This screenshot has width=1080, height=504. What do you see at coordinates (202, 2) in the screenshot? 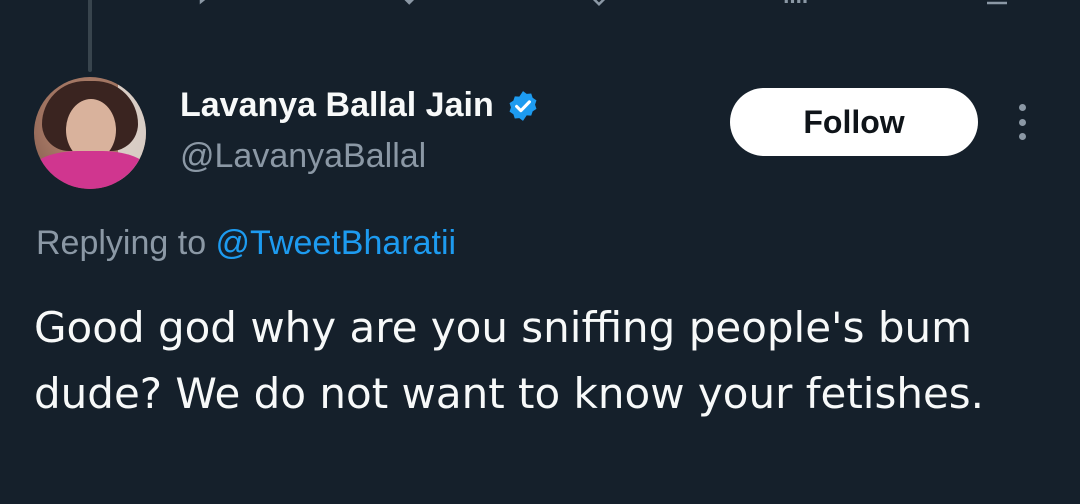
I see `reply-icon` at bounding box center [202, 2].